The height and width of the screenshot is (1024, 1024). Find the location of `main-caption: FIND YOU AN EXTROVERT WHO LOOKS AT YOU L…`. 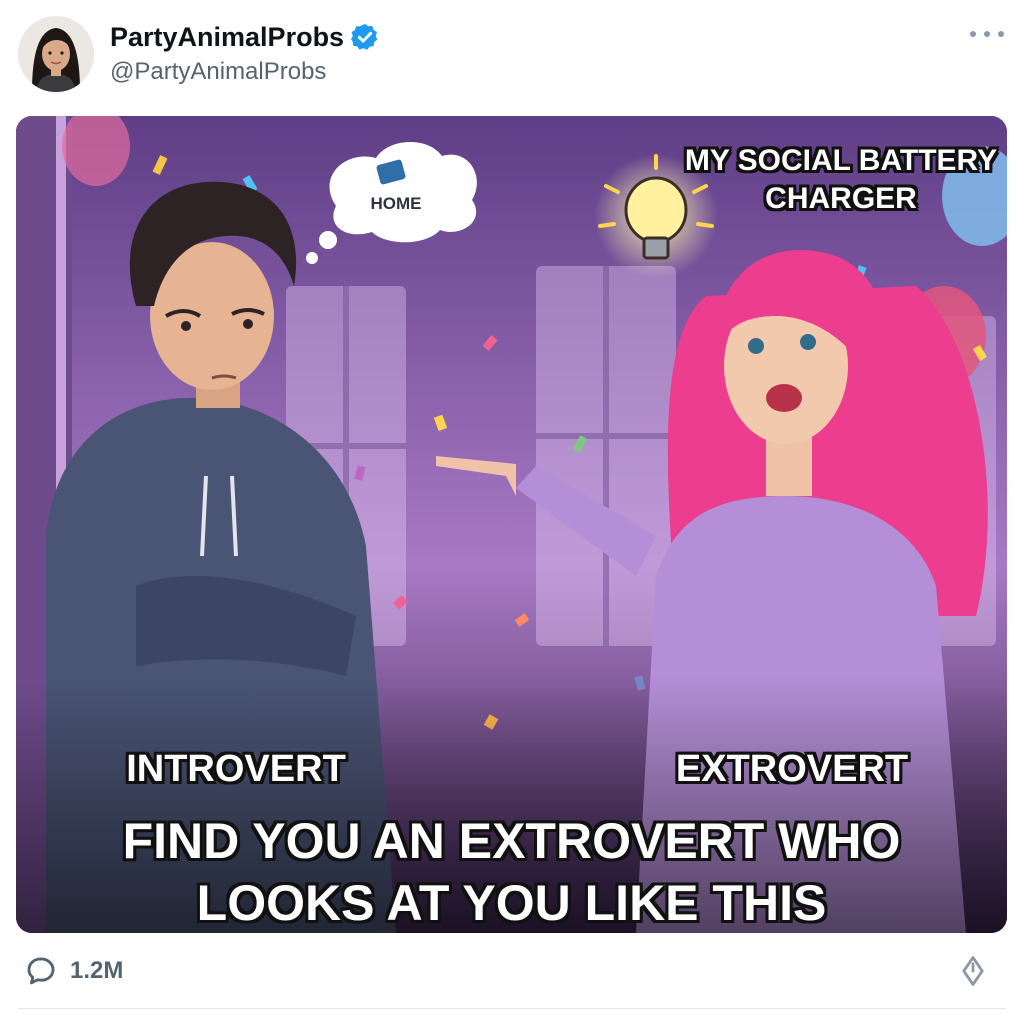

main-caption: FIND YOU AN EXTROVERT WHO LOOKS AT YOU L… is located at coordinates (511, 872).